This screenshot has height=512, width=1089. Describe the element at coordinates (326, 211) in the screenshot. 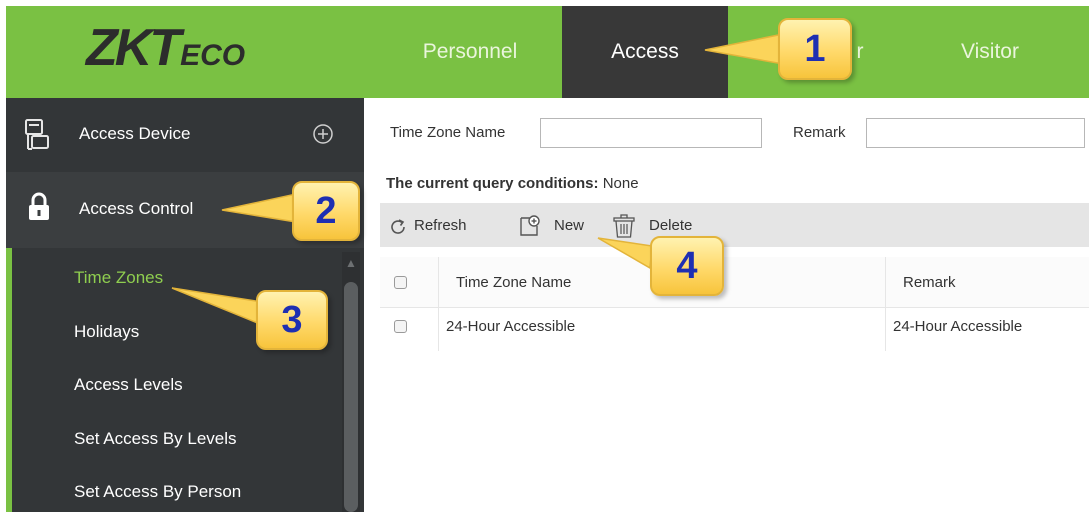

I see `callout-2: 2` at that location.